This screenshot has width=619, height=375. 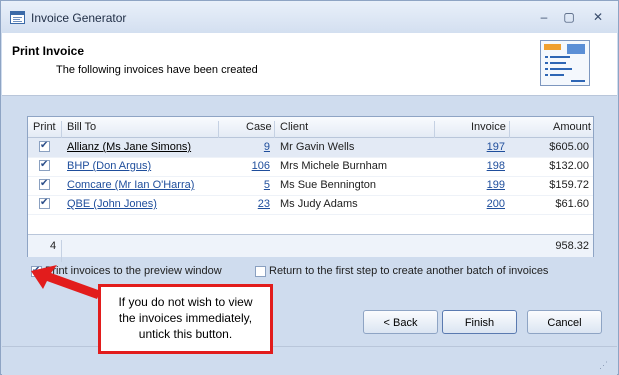 What do you see at coordinates (66, 282) in the screenshot?
I see `callout-arrow-icon` at bounding box center [66, 282].